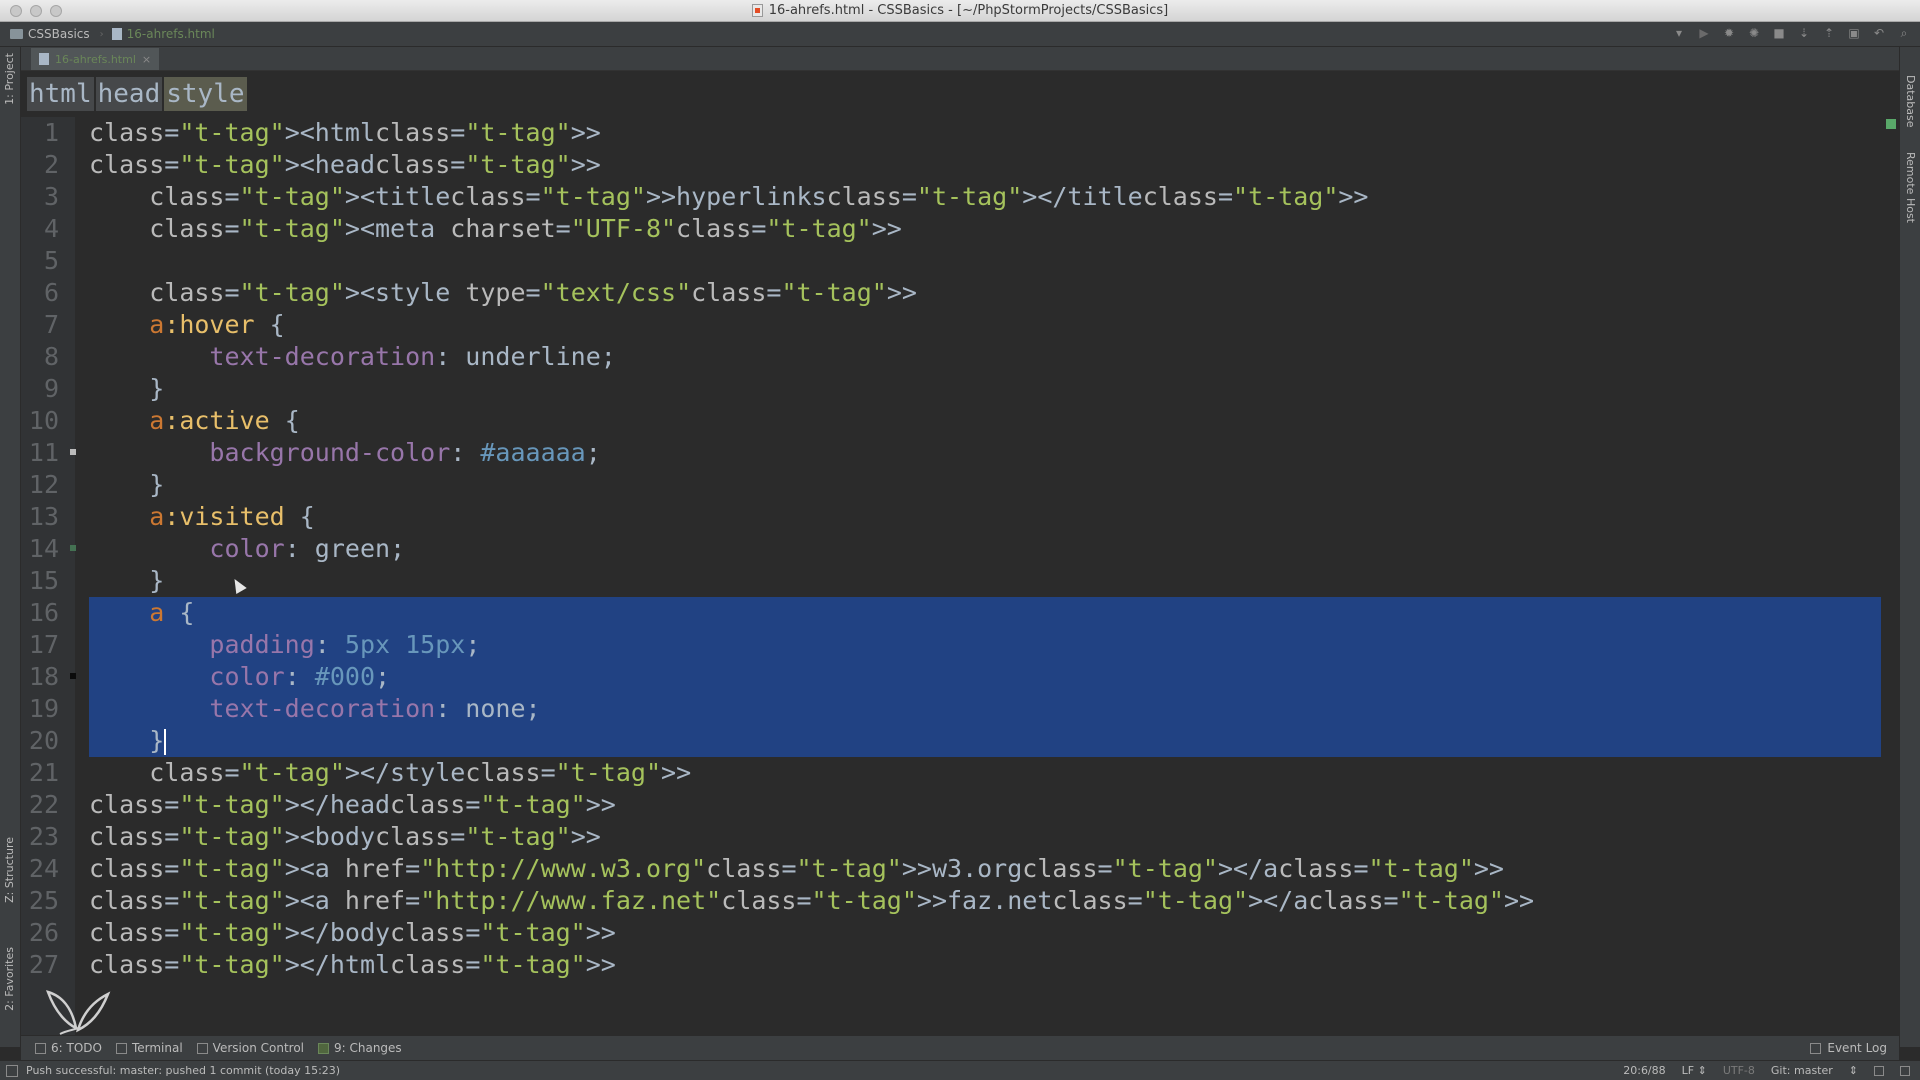  Describe the element at coordinates (955, 933) in the screenshot. I see `code-line: 26 class="t-tag"></bodyclass="t-tag">>` at that location.